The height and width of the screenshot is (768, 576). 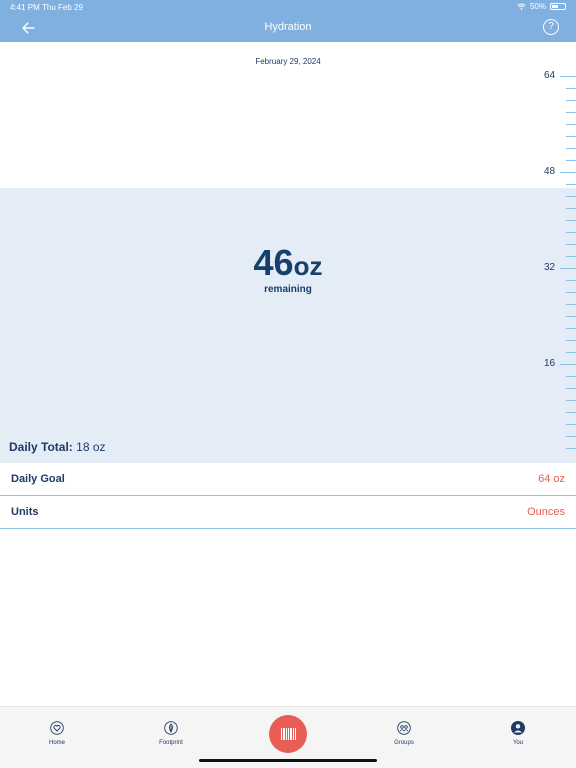 What do you see at coordinates (404, 737) in the screenshot?
I see `tab-groups: Groups` at bounding box center [404, 737].